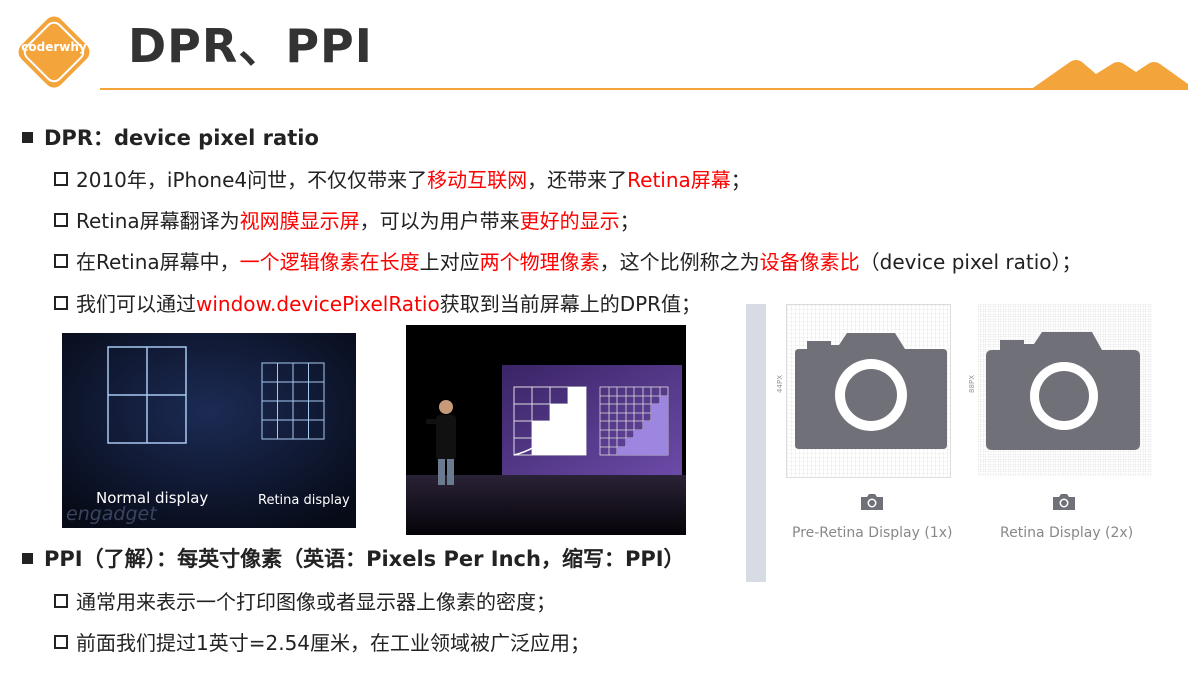 This screenshot has width=1188, height=675. What do you see at coordinates (970, 262) in the screenshot?
I see `dpr-item-3-part: （device pixel ratio）；` at bounding box center [970, 262].